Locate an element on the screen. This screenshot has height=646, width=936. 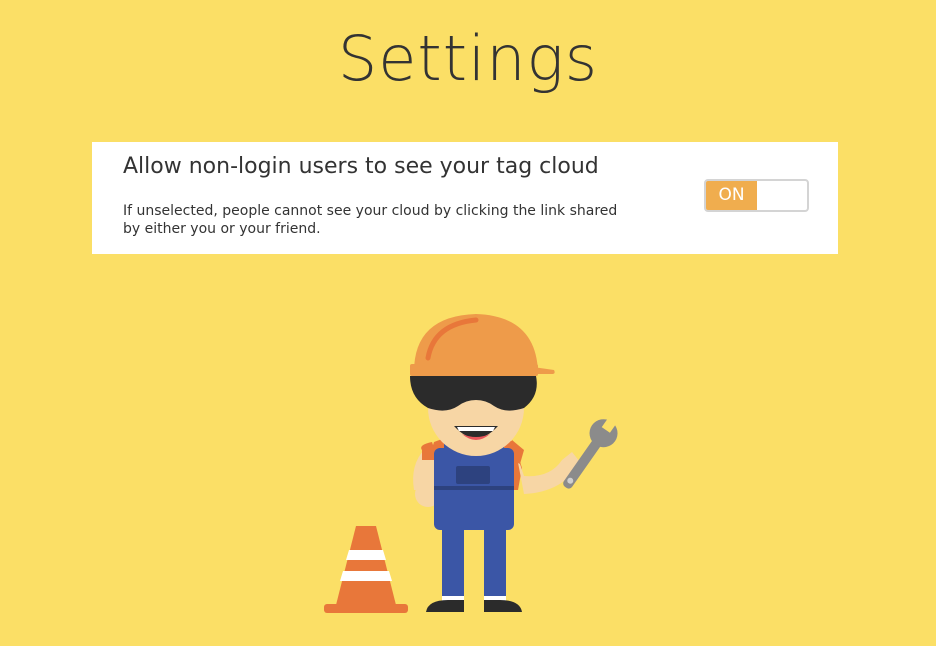
worker-figure is located at coordinates (495, 463).